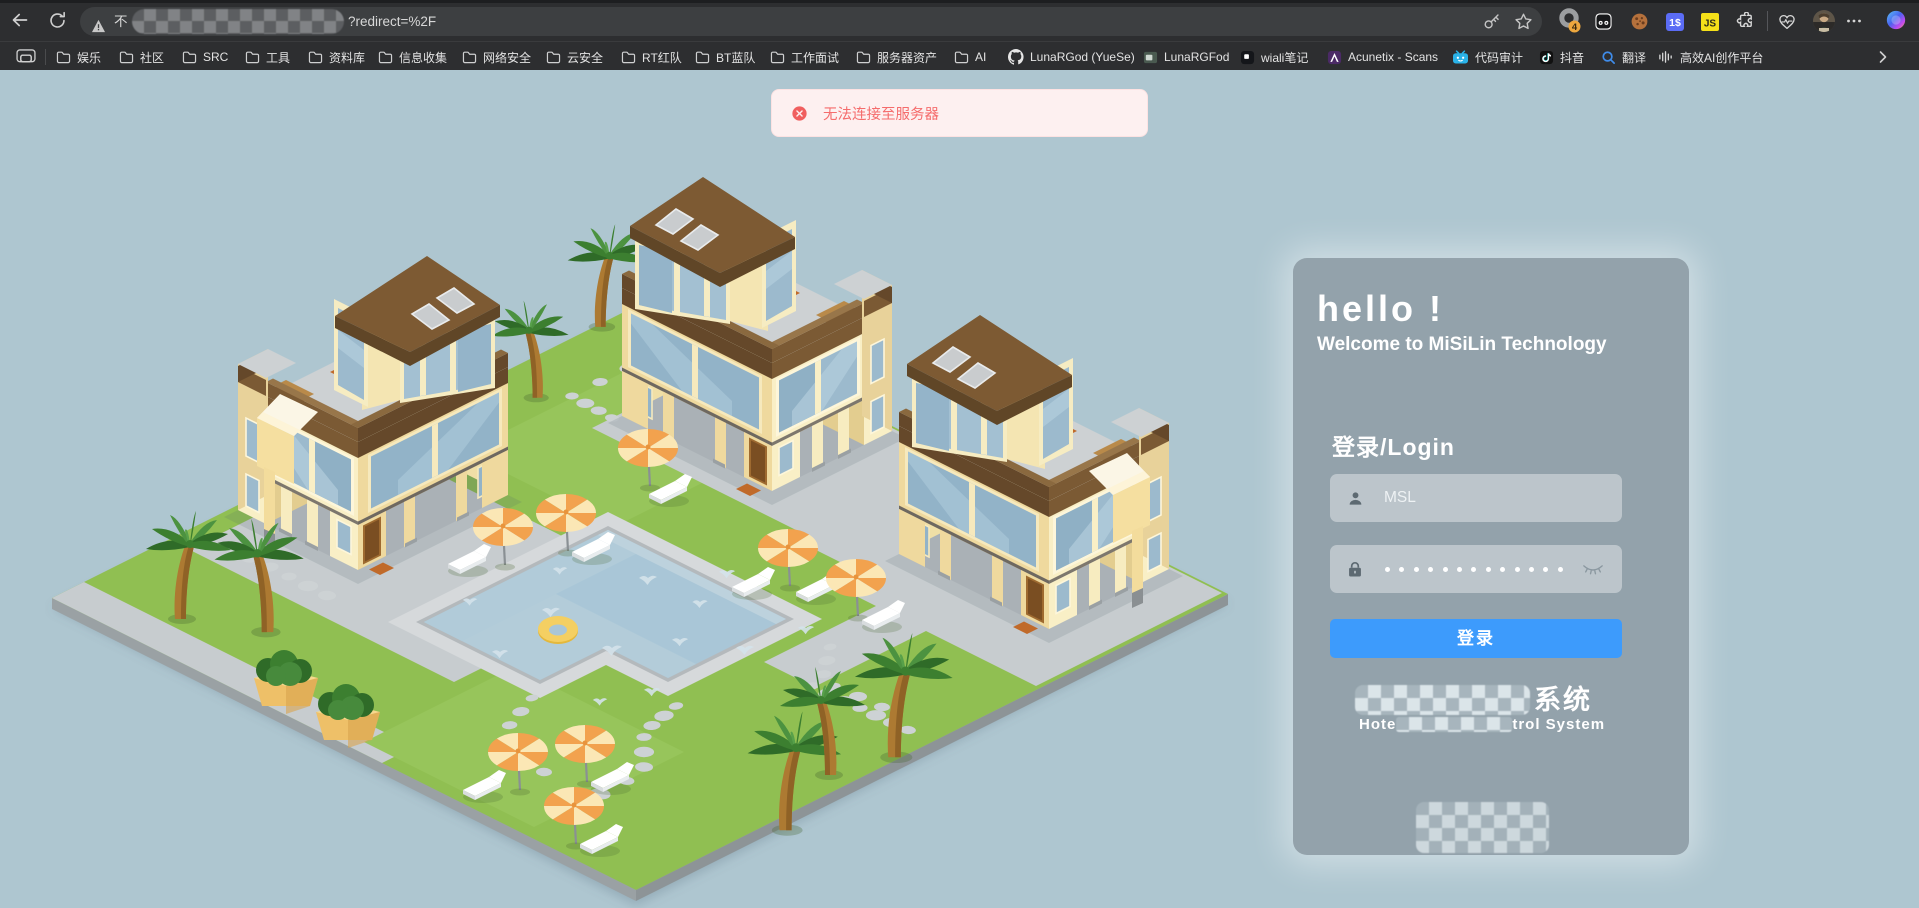 The height and width of the screenshot is (908, 1919). Describe the element at coordinates (1675, 23) in the screenshot. I see `svg-text: 1$` at that location.